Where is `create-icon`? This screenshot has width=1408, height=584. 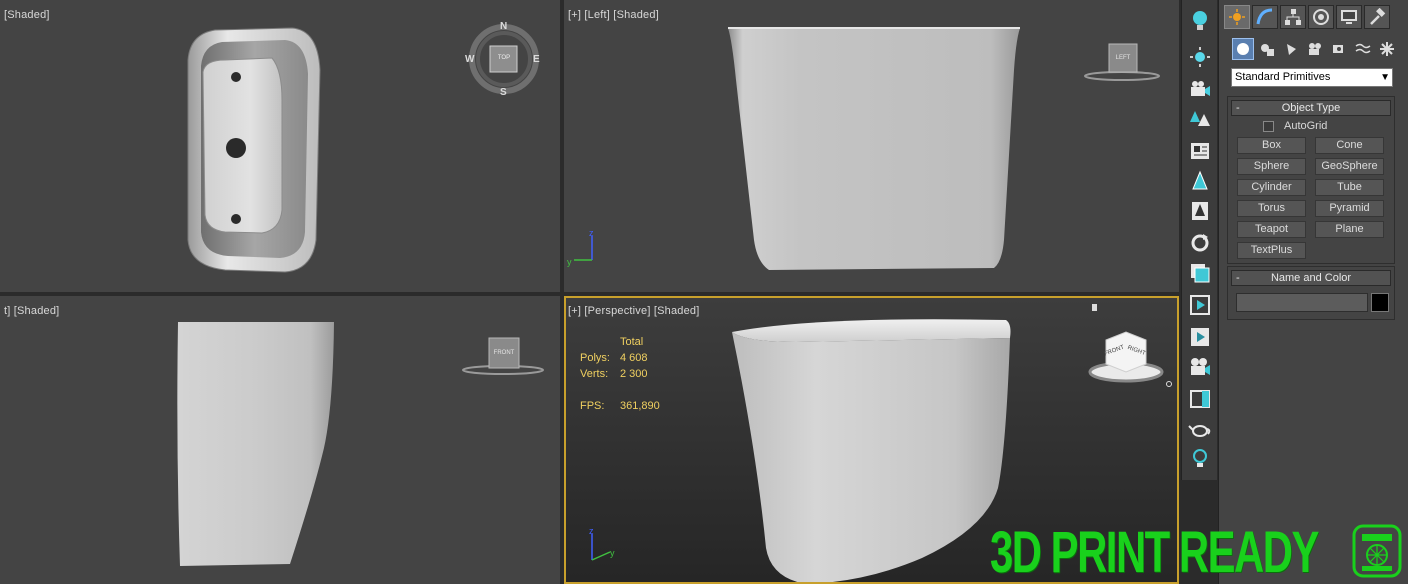 create-icon is located at coordinates (1237, 17).